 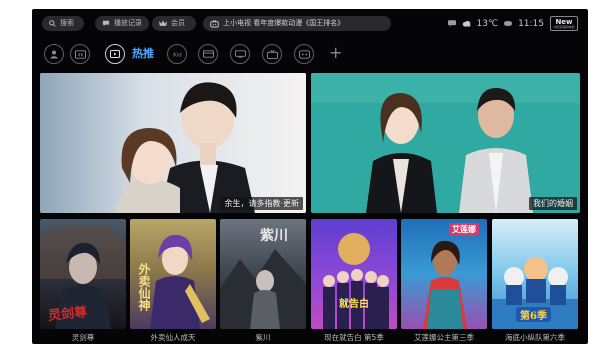 What do you see at coordinates (261, 203) in the screenshot?
I see `hero-left-caption: 余生，请多指教·更新` at bounding box center [261, 203].